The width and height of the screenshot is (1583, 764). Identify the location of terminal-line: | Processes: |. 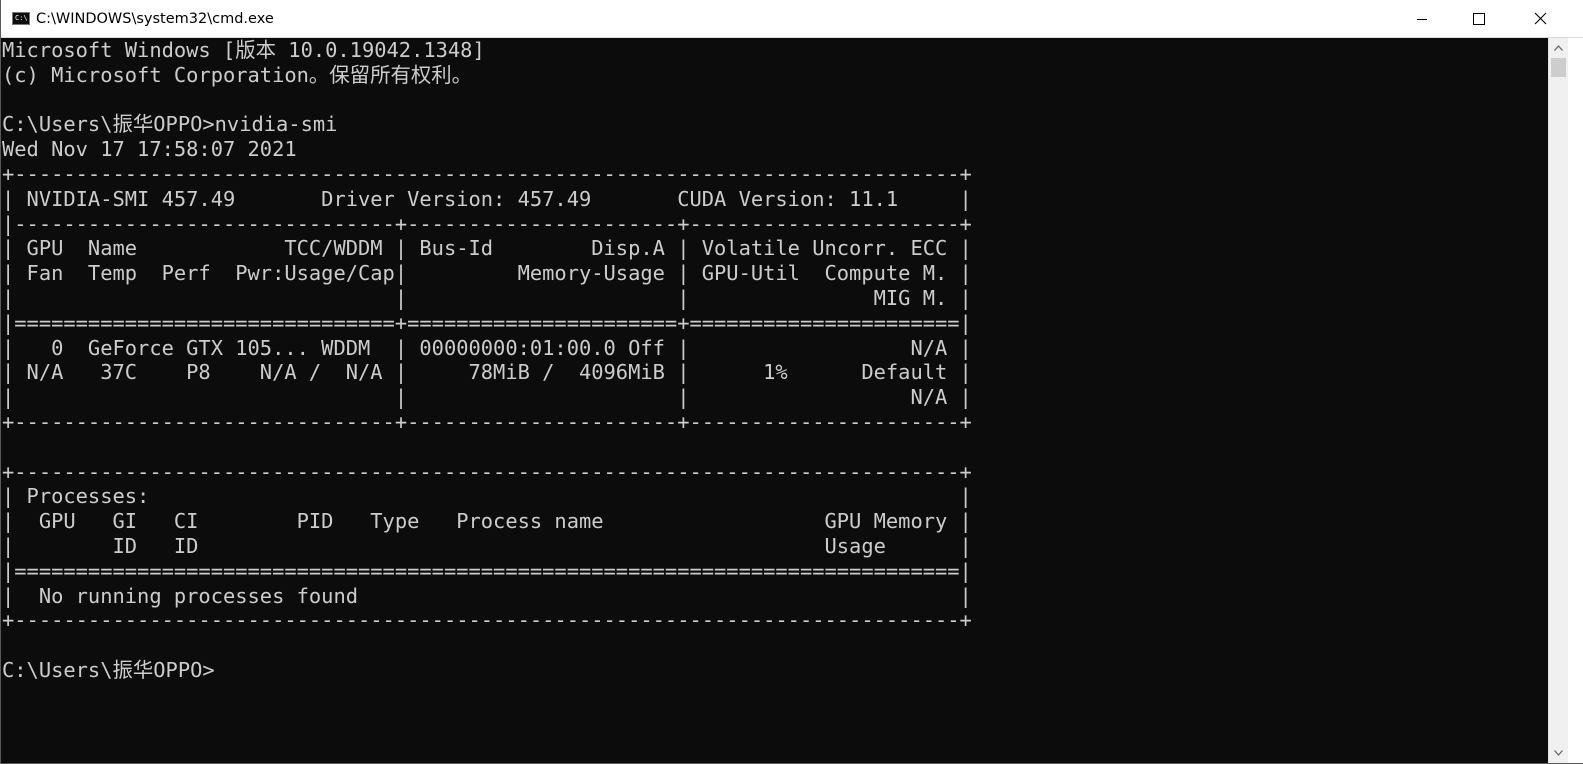
(487, 496).